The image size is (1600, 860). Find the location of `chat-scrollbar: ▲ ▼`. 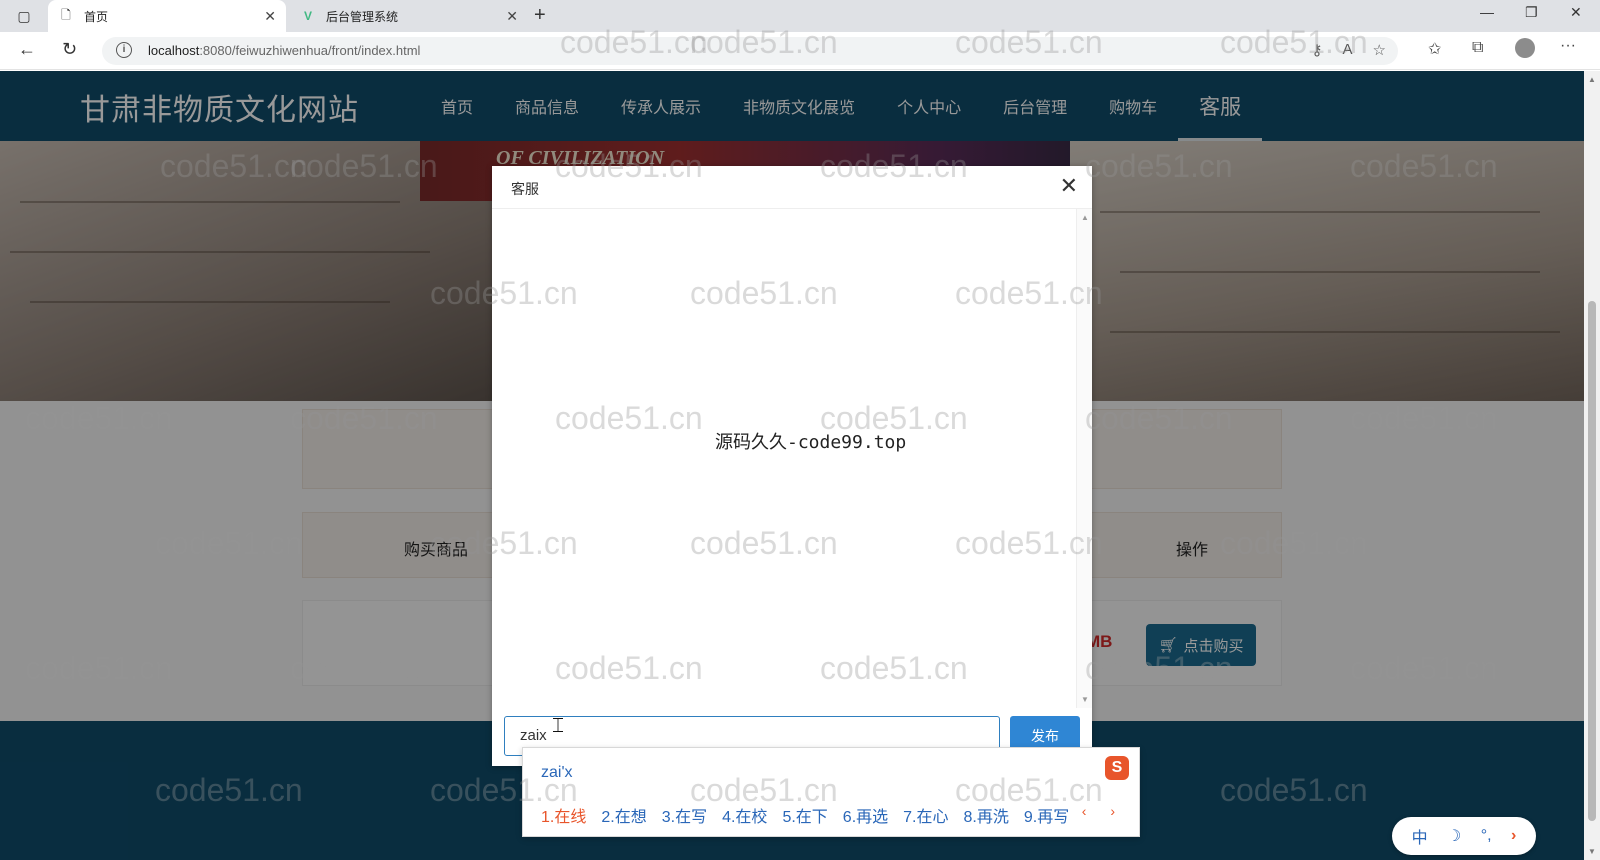

chat-scrollbar: ▲ ▼ is located at coordinates (1084, 458).